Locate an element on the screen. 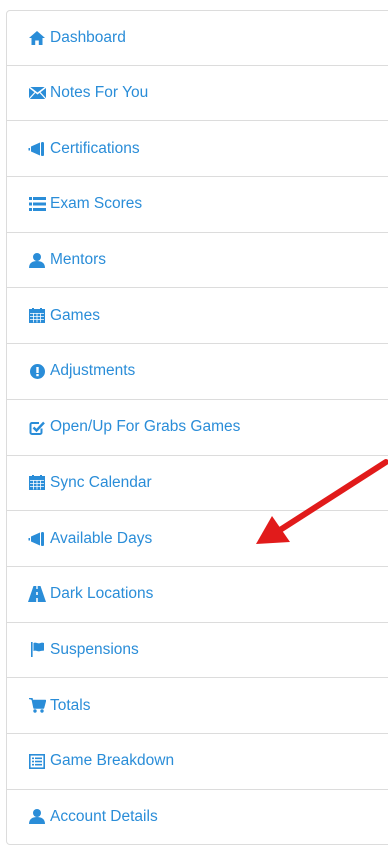 The width and height of the screenshot is (388, 849). envelope-icon is located at coordinates (37, 93).